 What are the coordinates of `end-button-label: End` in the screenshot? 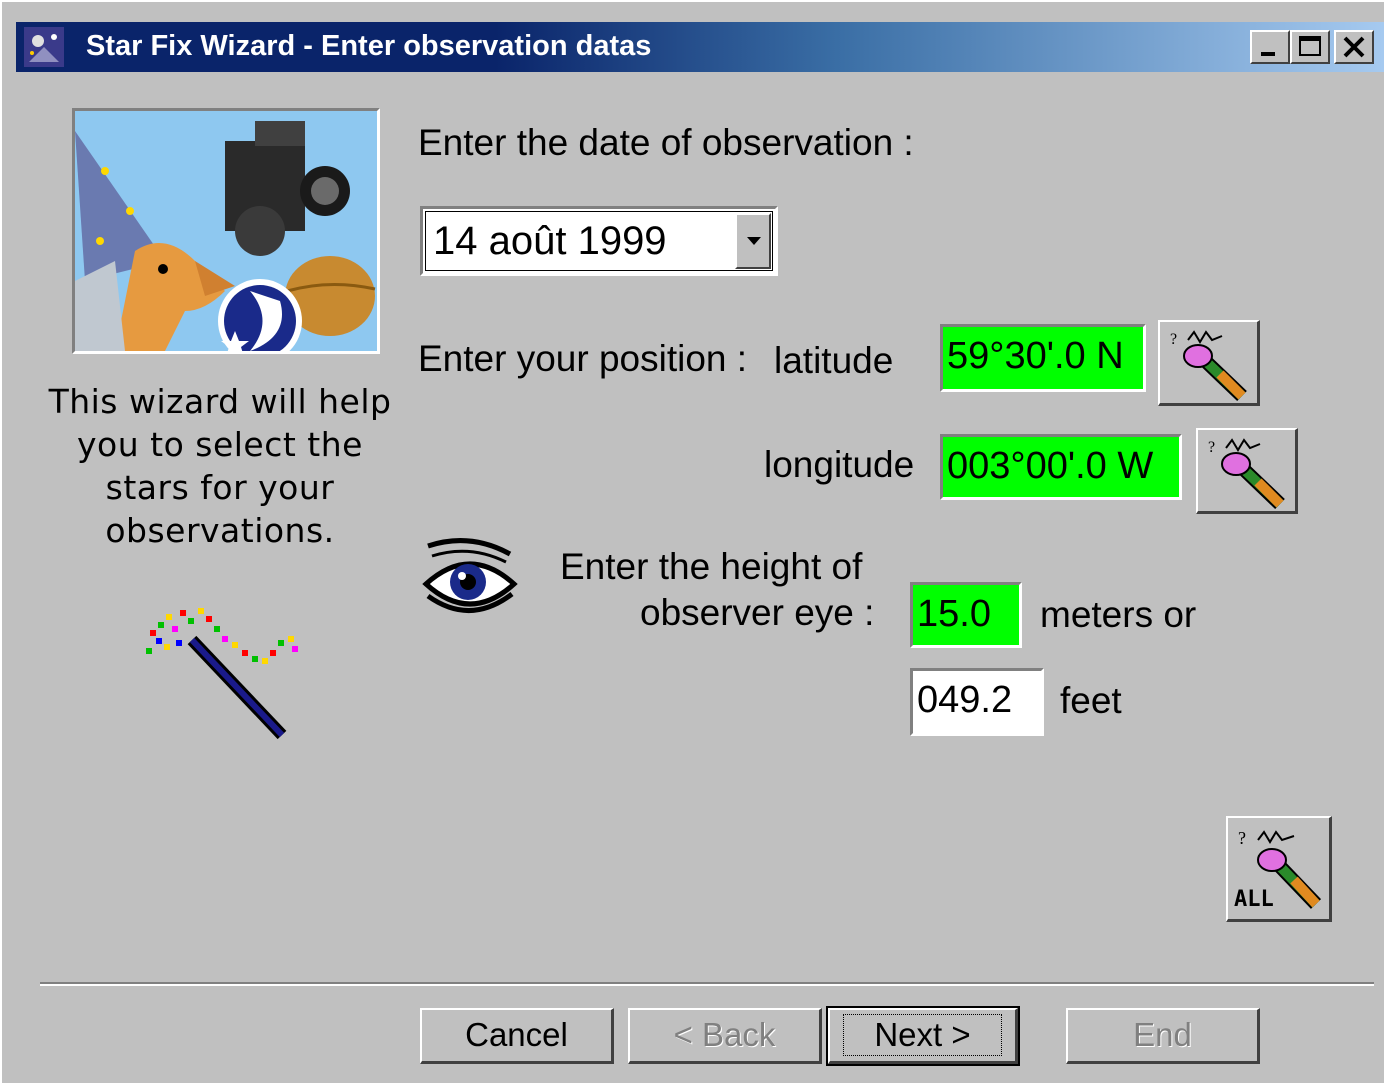 It's located at (1162, 1034).